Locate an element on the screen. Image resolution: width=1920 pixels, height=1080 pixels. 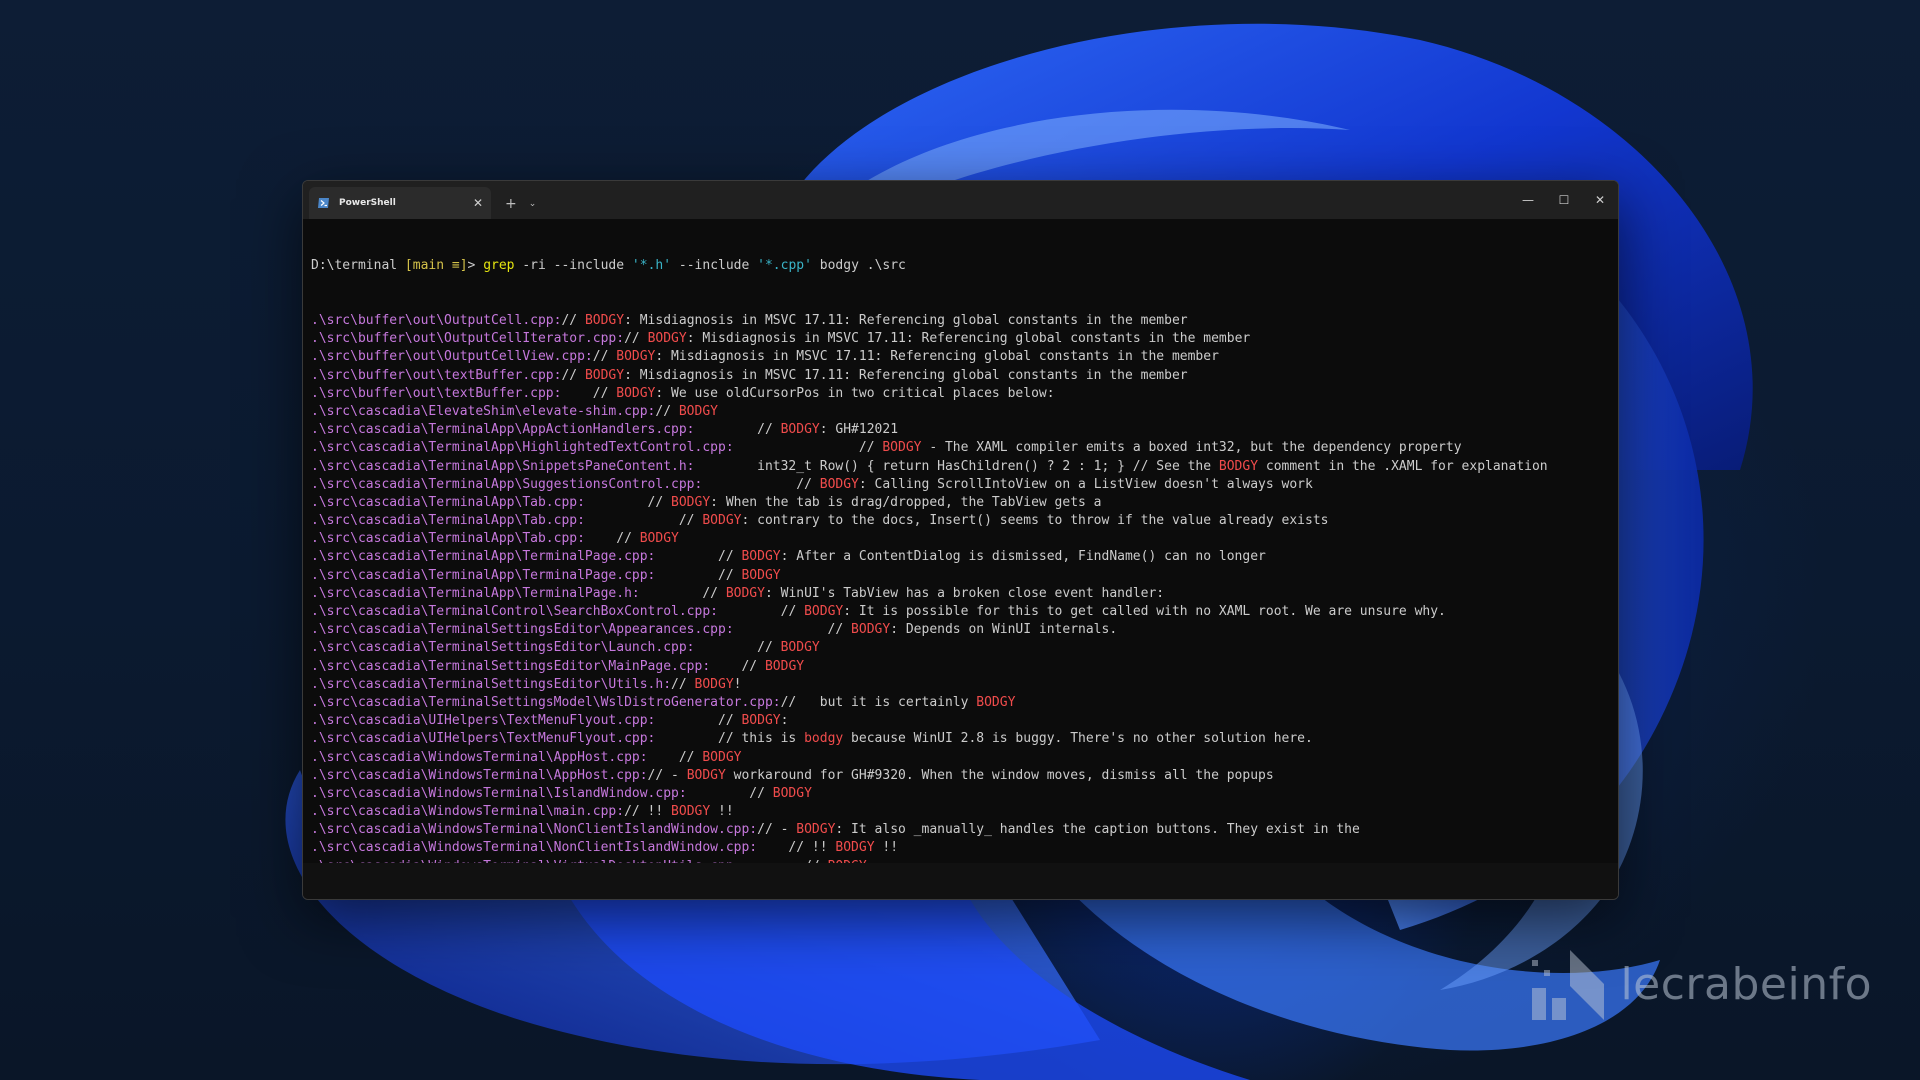
prompt-args-2: --include is located at coordinates (714, 266).